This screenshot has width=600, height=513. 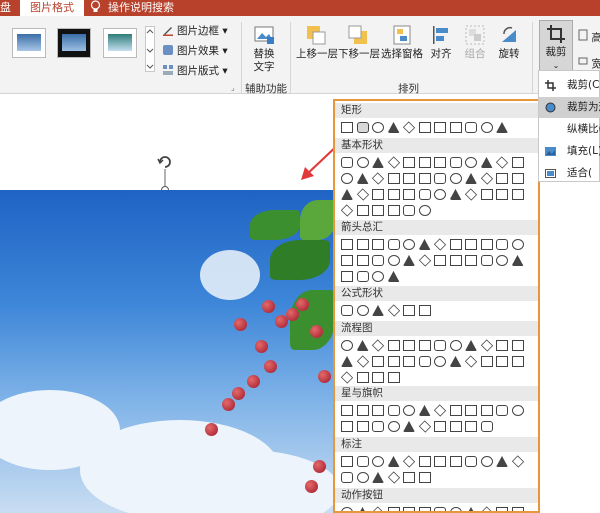 What do you see at coordinates (195, 70) in the screenshot?
I see `picture-layout-button: 图片版式 ▾` at bounding box center [195, 70].